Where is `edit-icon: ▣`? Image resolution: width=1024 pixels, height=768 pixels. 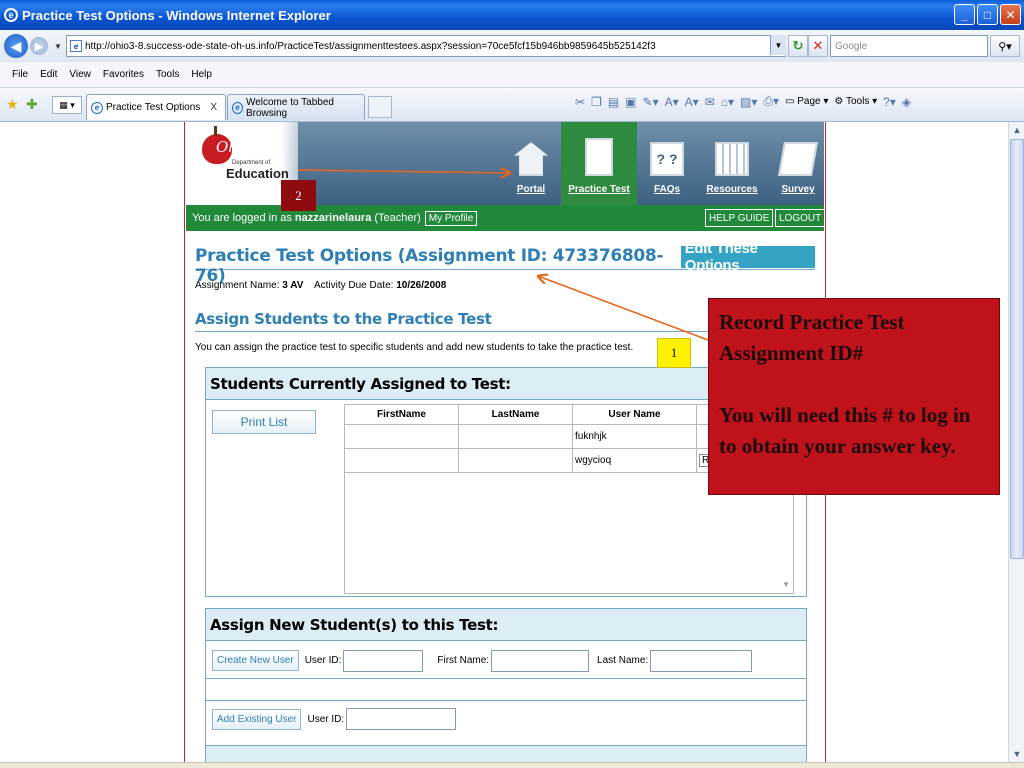 edit-icon: ▣ is located at coordinates (630, 102).